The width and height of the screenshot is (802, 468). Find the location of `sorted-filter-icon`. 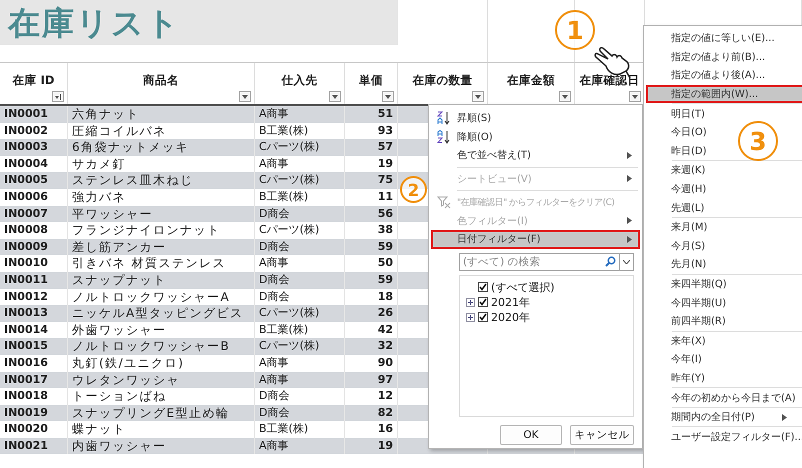

sorted-filter-icon is located at coordinates (58, 96).